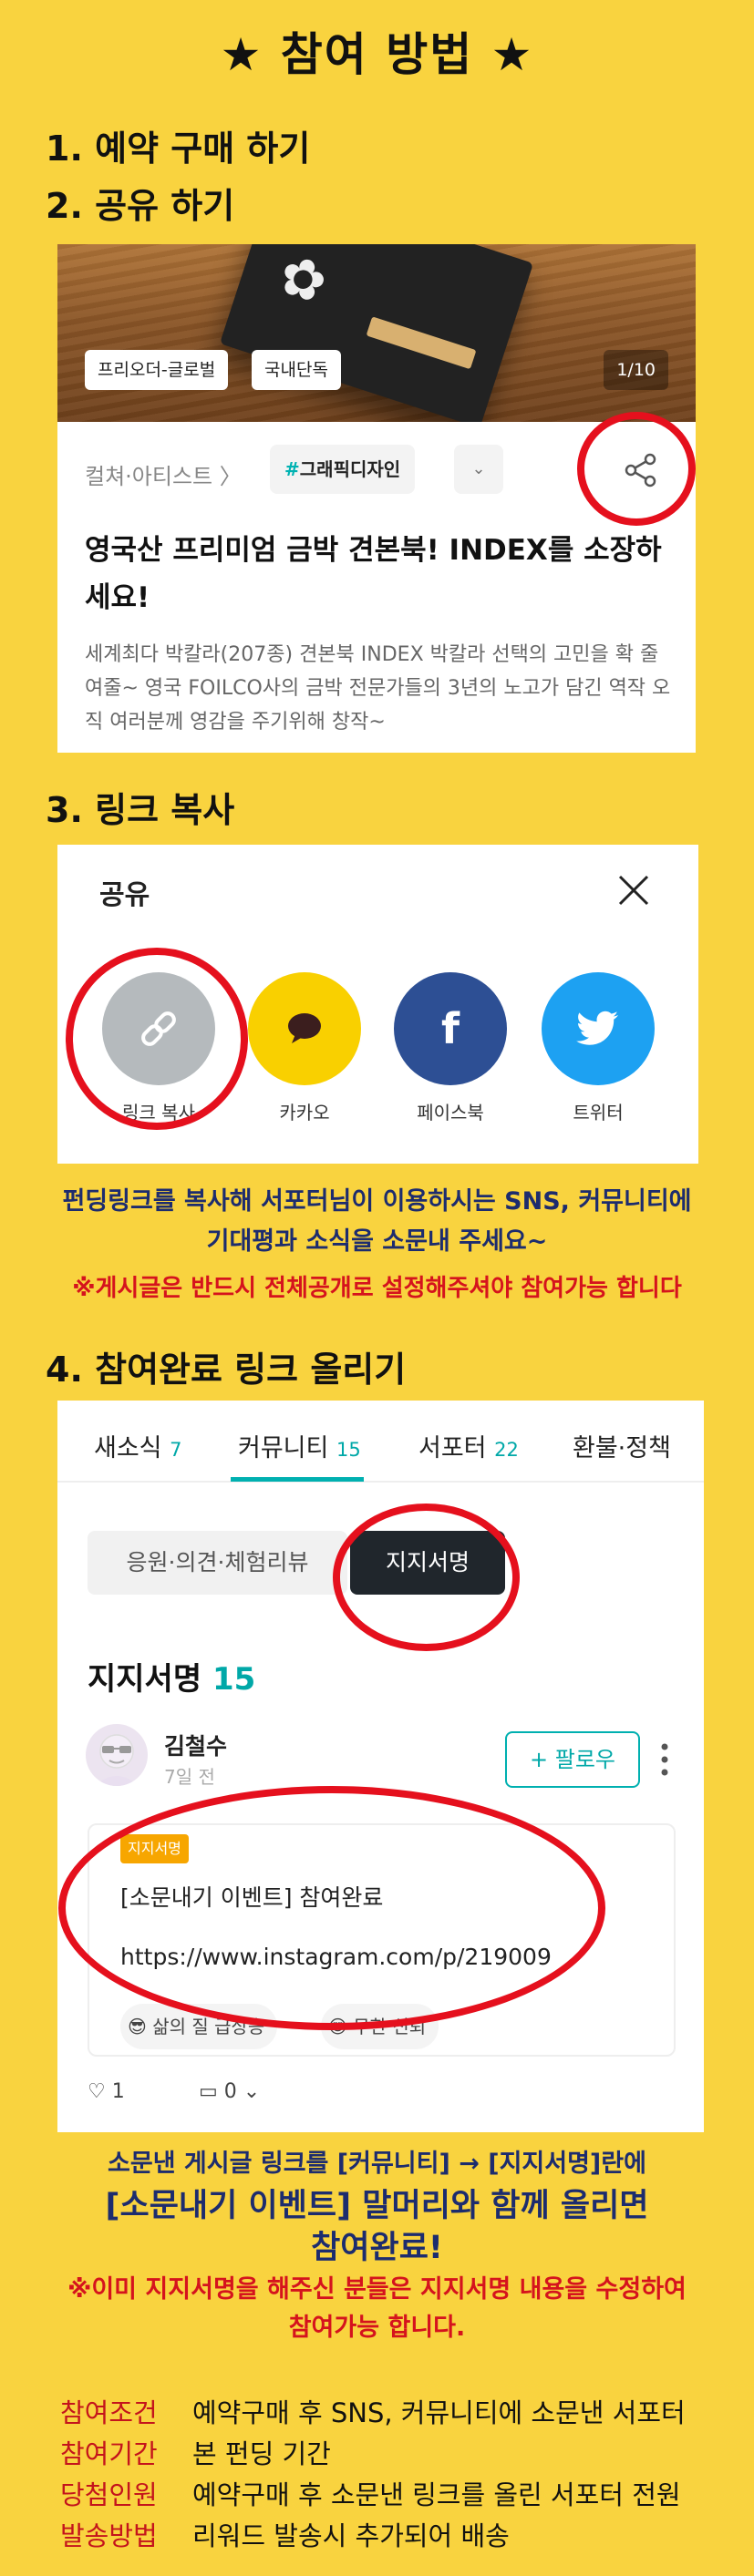 This screenshot has width=754, height=2576. Describe the element at coordinates (636, 469) in the screenshot. I see `highlight-ring-share` at that location.